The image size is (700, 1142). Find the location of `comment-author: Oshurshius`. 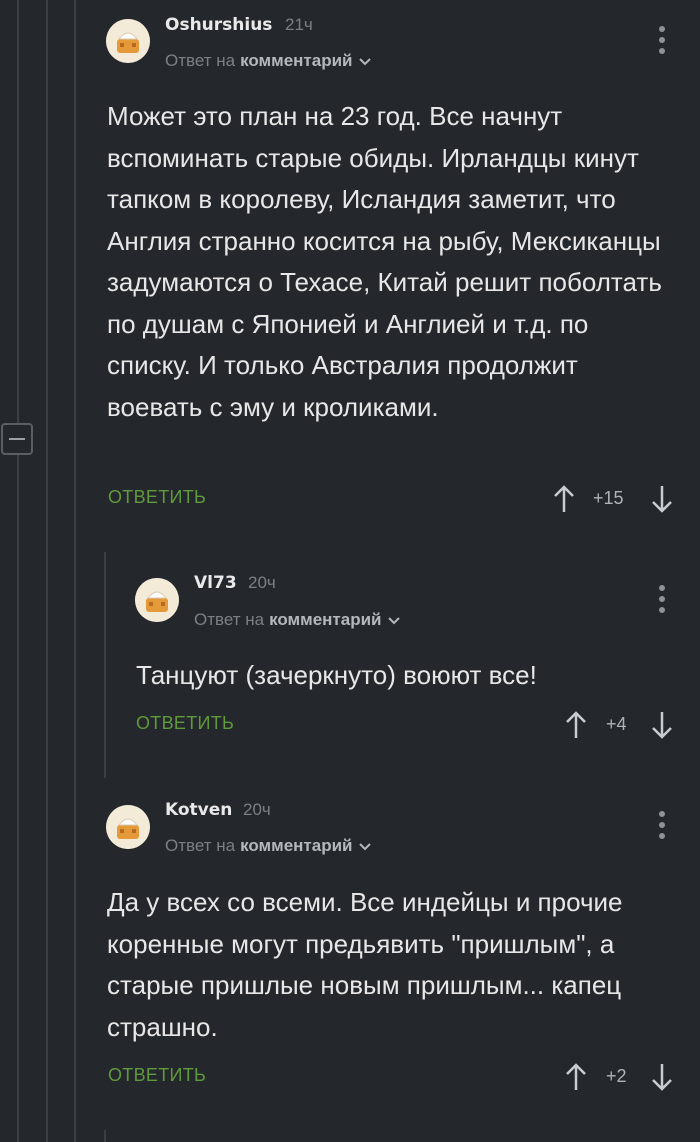

comment-author: Oshurshius is located at coordinates (218, 25).